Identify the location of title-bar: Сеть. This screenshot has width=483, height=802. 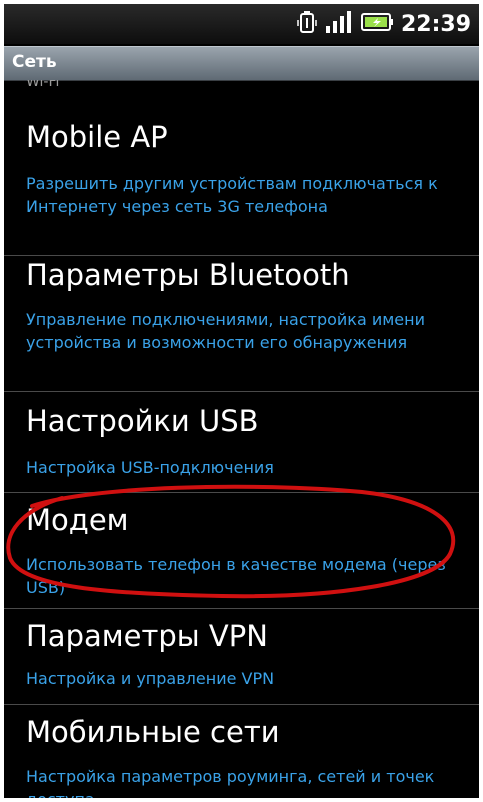
(241, 63).